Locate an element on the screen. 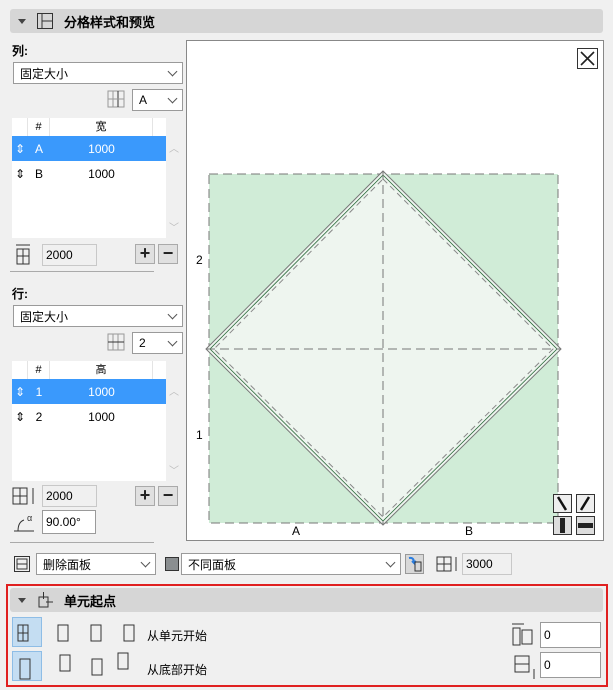  table-row: ⇕ A 1000 is located at coordinates (89, 148).